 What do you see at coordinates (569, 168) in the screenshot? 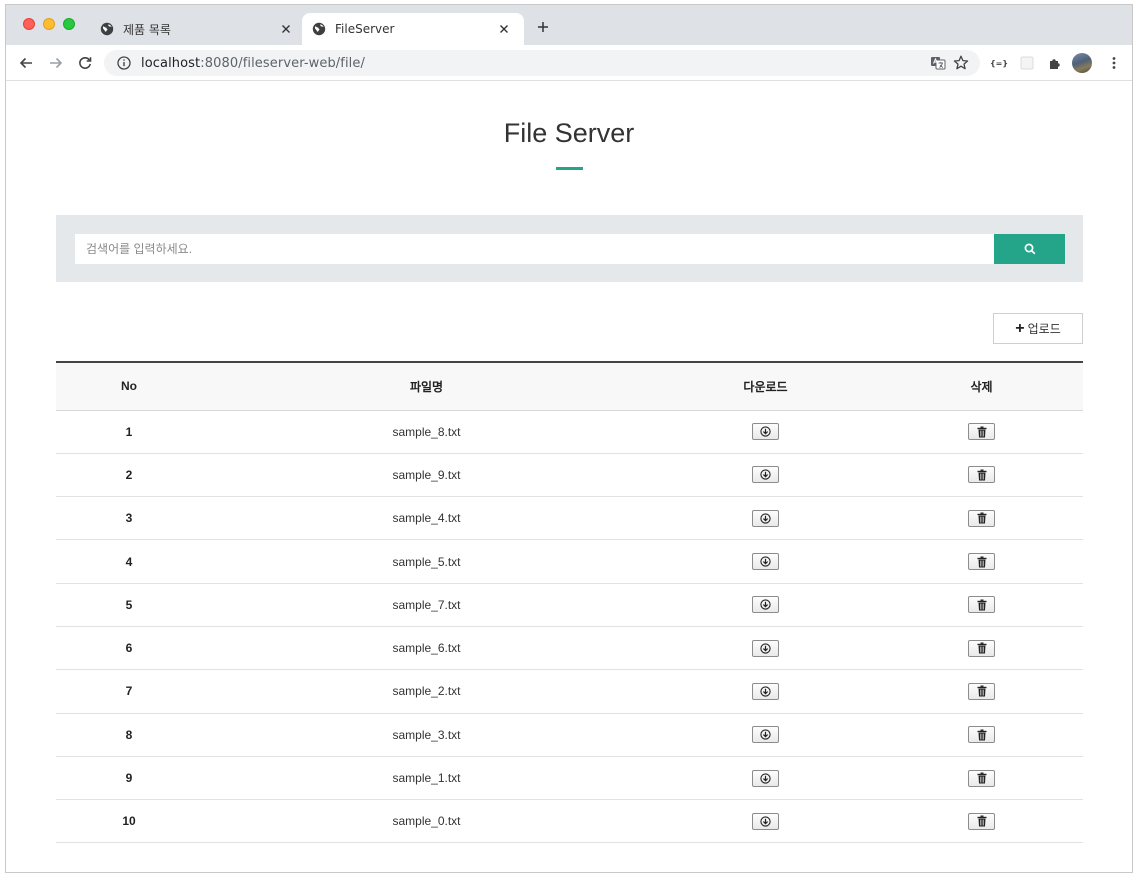
I see `title-underline` at bounding box center [569, 168].